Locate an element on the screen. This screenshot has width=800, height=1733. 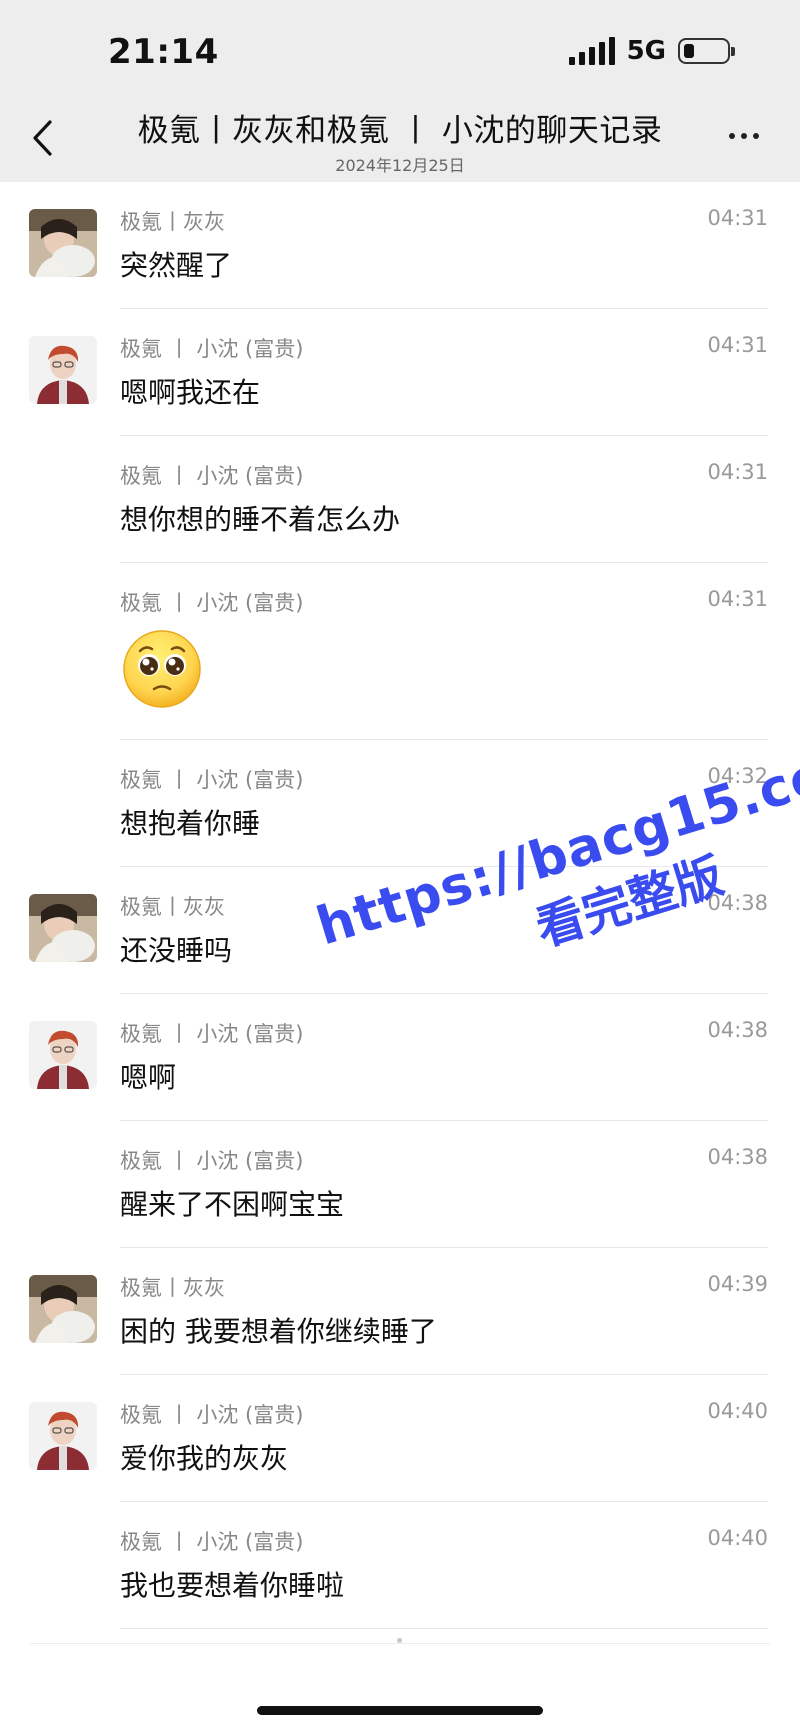
list-end-divider is located at coordinates (400, 1643).